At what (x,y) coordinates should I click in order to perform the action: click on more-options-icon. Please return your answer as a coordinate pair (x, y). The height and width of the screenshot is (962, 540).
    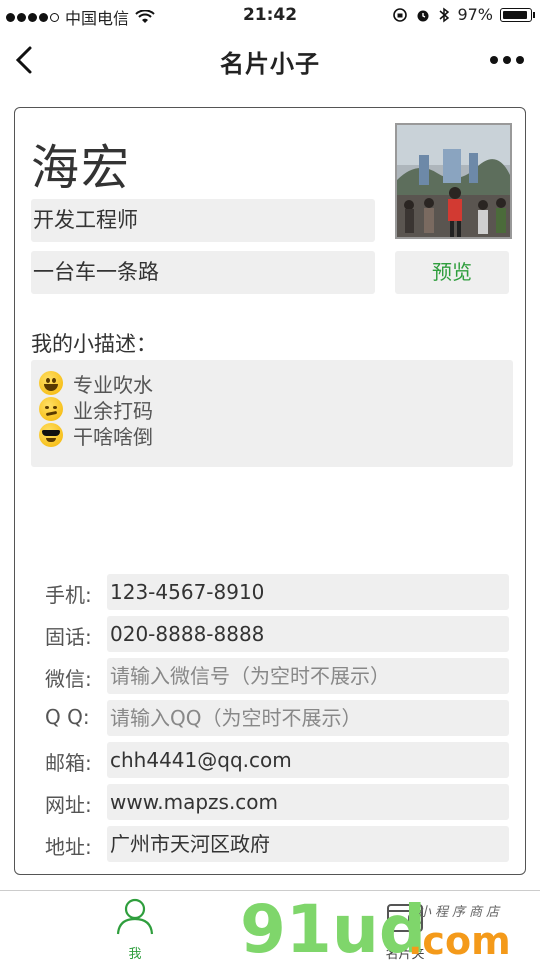
    Looking at the image, I should click on (507, 60).